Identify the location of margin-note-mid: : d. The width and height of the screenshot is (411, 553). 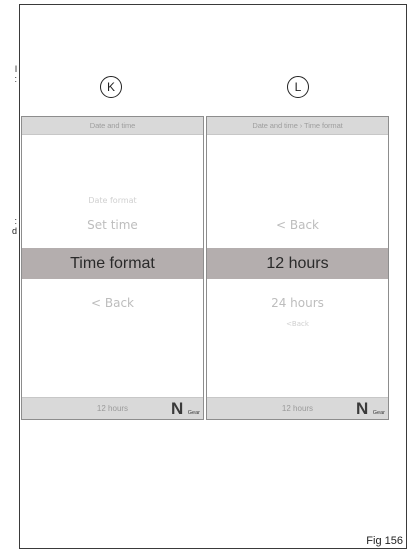
(14, 226).